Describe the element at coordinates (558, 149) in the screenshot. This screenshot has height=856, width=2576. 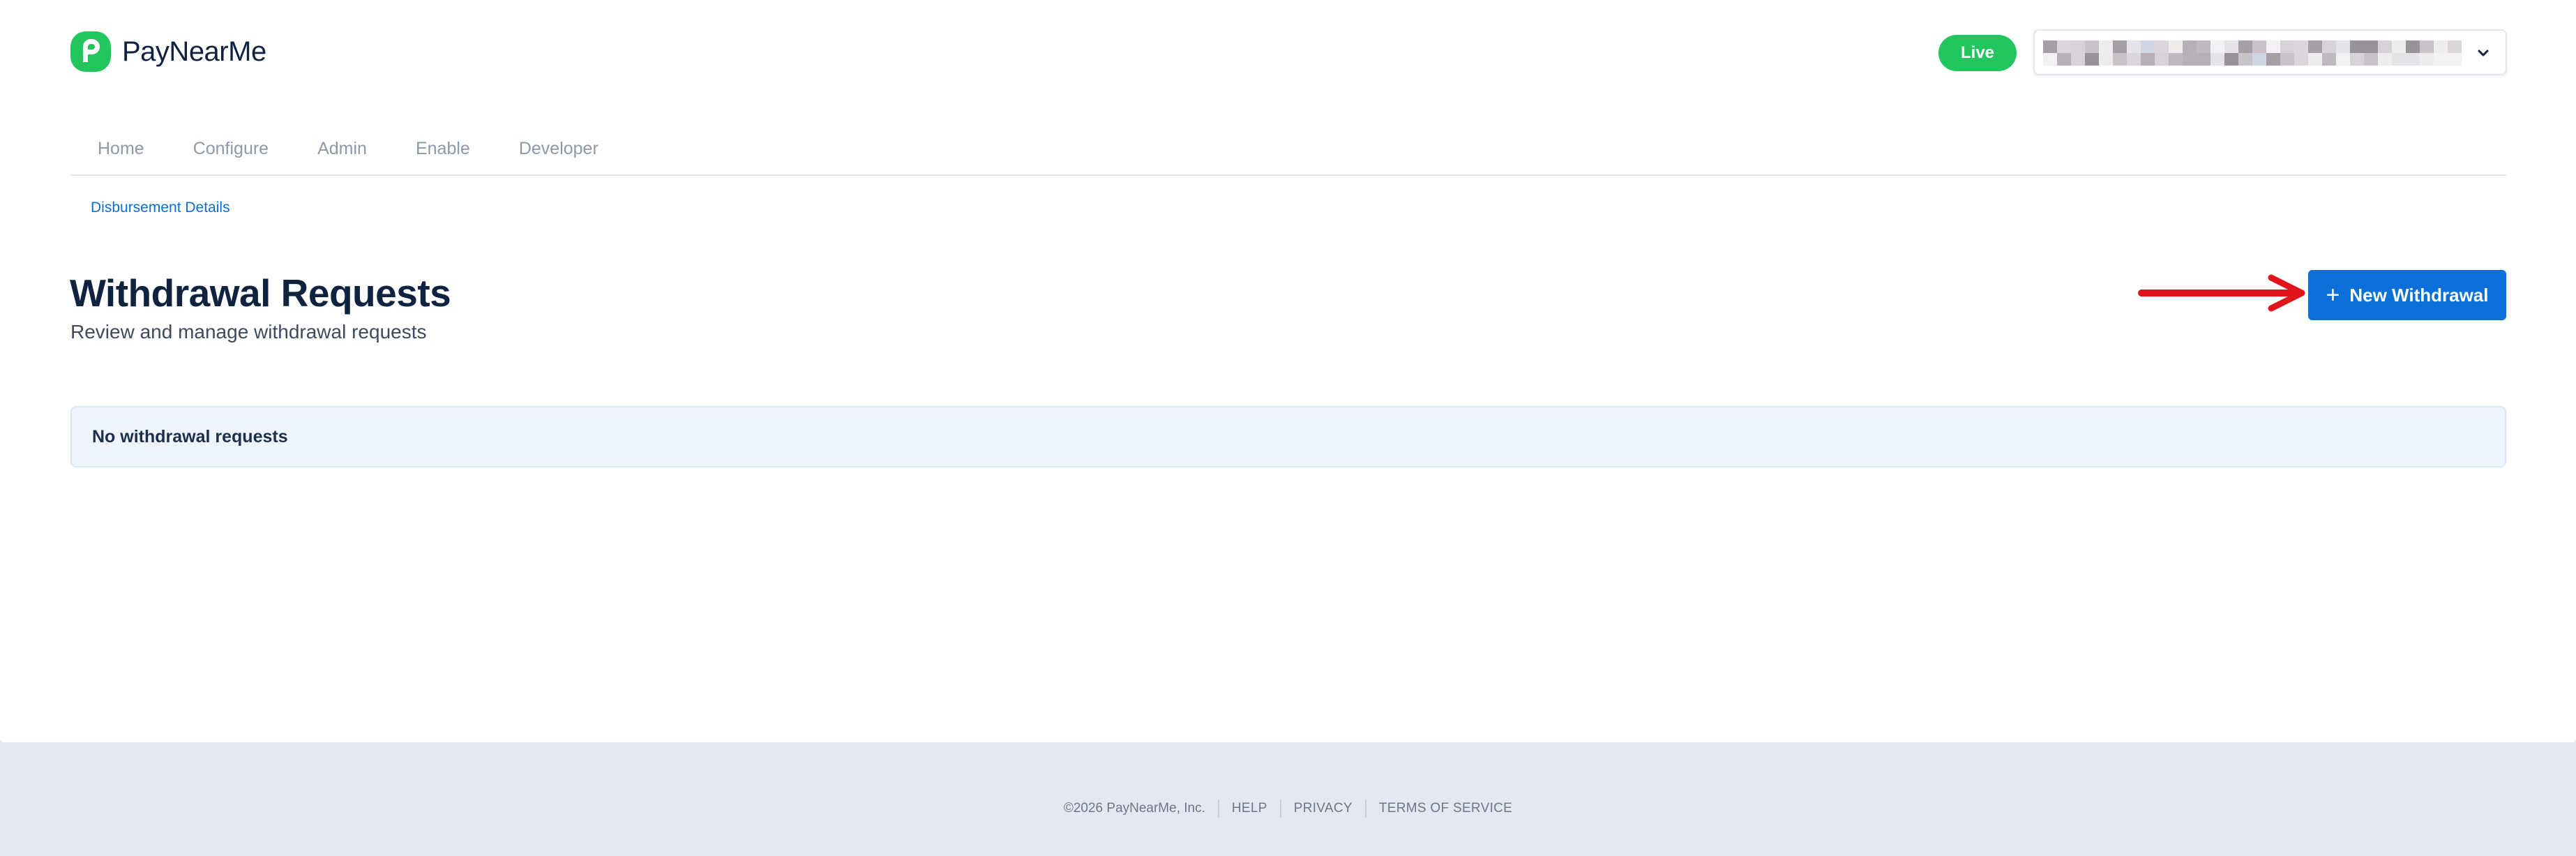
I see `nav-item-developer: Developer` at that location.